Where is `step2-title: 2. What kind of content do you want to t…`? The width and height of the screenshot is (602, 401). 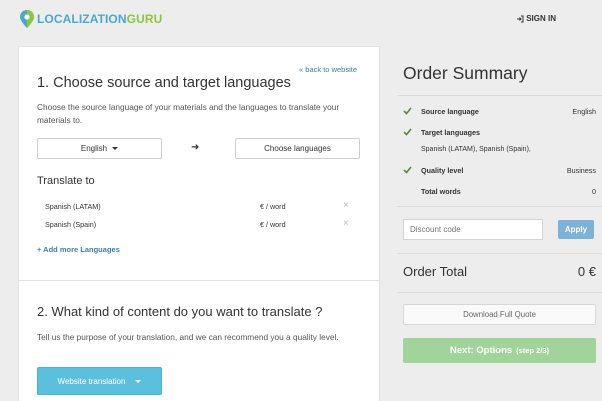
step2-title: 2. What kind of content do you want to t… is located at coordinates (180, 311).